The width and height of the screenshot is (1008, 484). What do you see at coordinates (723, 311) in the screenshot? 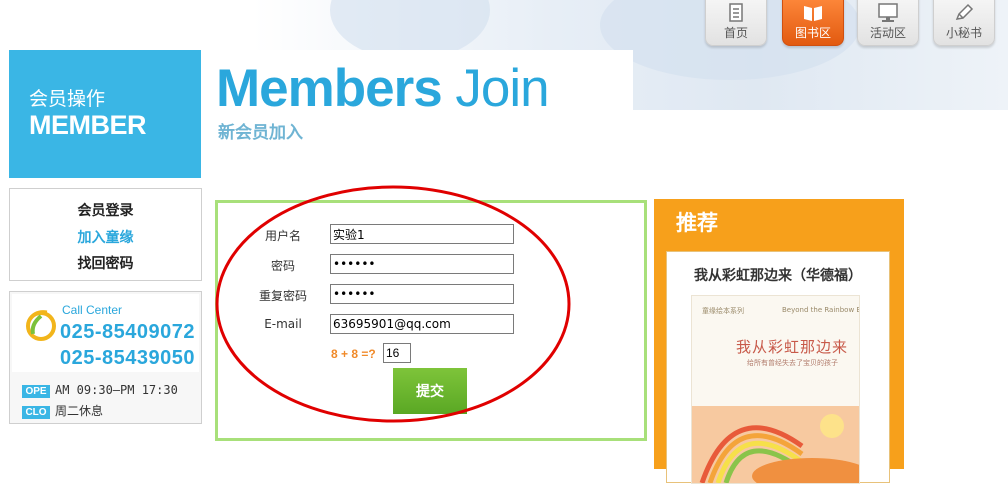
I see `cover-series: 童缘绘本系列` at bounding box center [723, 311].